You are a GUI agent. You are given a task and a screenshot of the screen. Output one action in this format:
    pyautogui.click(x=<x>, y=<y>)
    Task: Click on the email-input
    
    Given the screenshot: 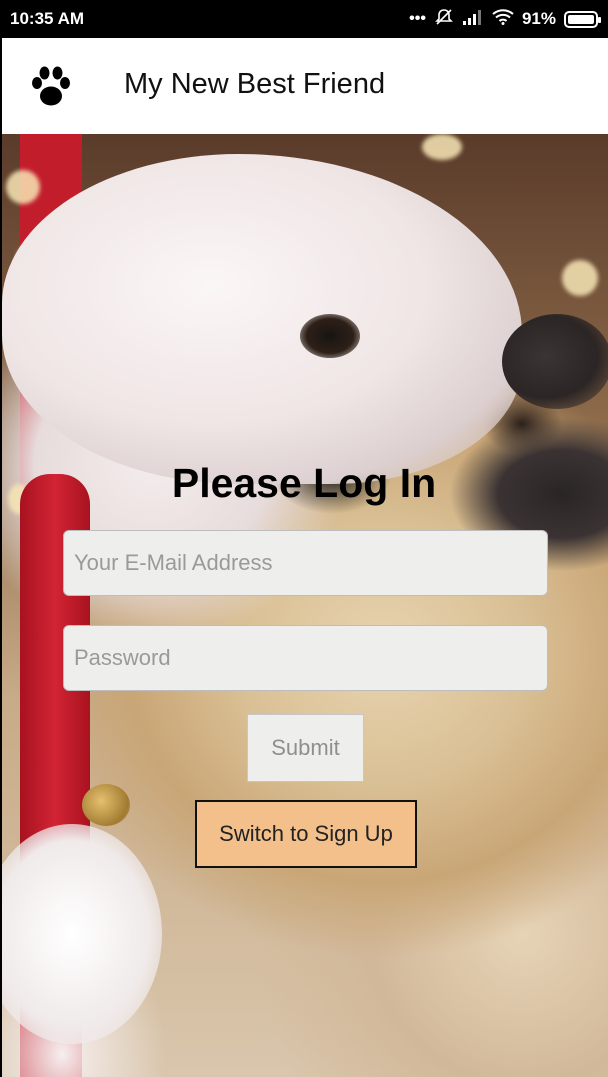 What is the action you would take?
    pyautogui.click(x=305, y=563)
    